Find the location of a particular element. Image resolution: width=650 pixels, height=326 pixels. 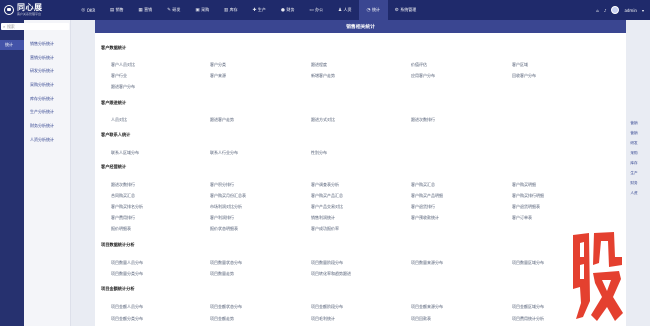

report-link: 项目数量分类分布 is located at coordinates (127, 274).